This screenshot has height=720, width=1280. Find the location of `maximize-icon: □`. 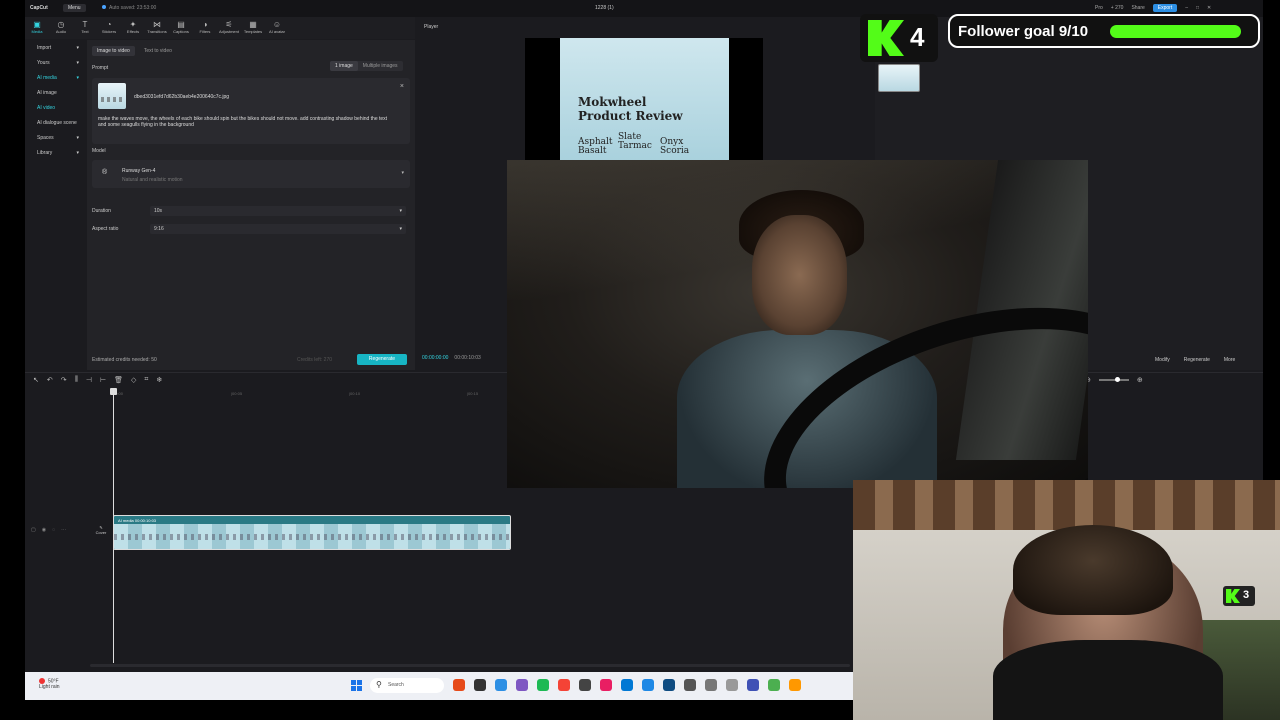

maximize-icon: □ is located at coordinates (1197, 8).